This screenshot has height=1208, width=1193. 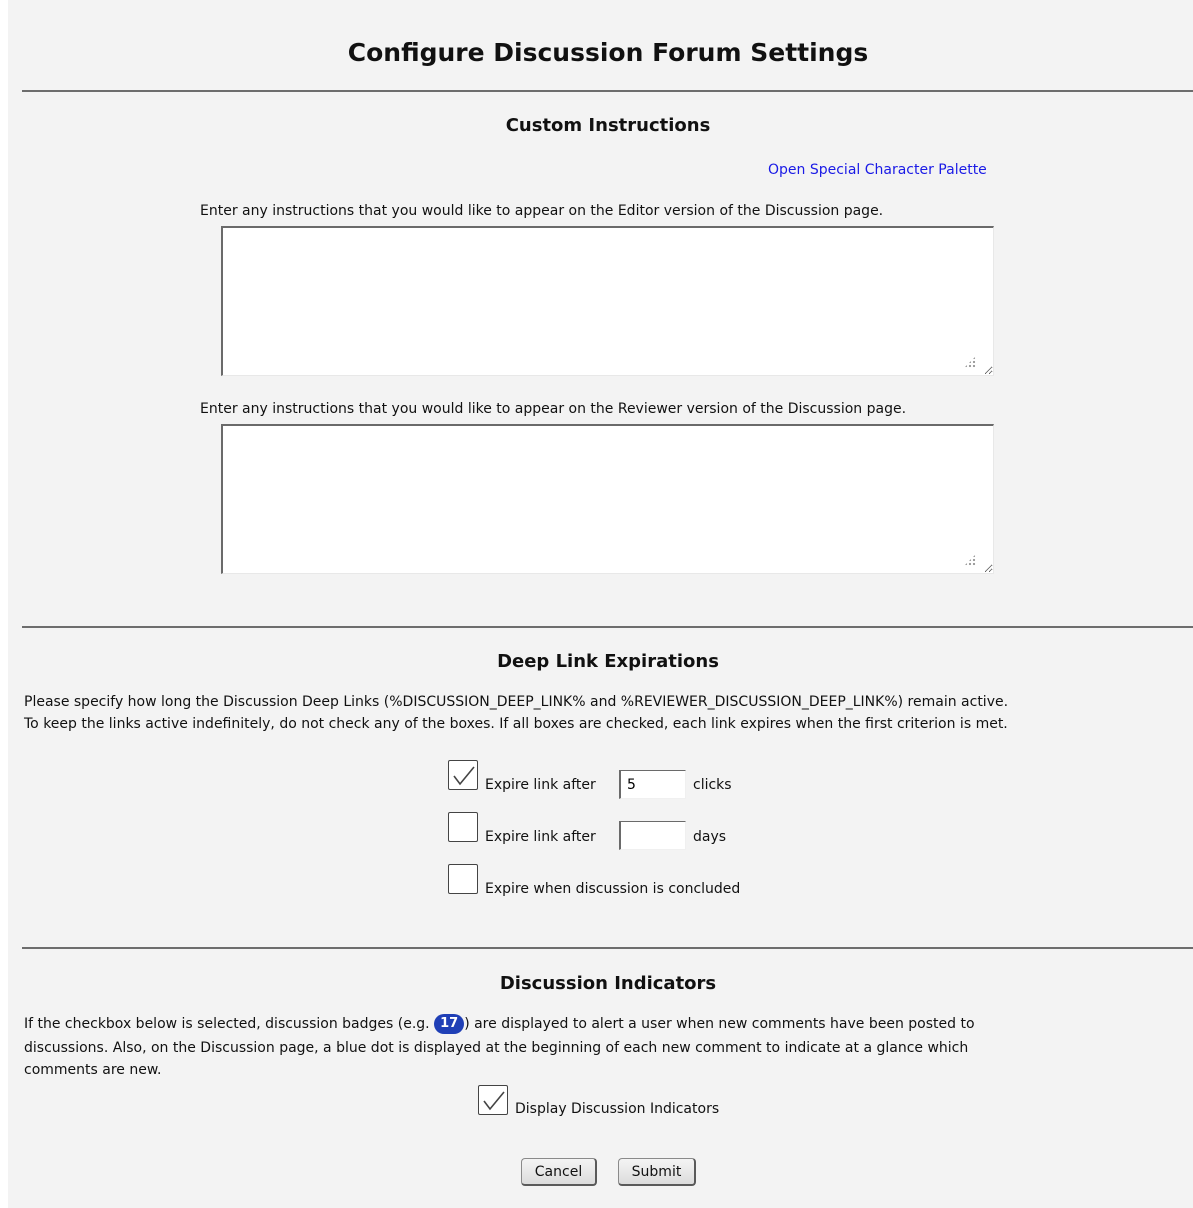 I want to click on custom-instructions-heading: Custom Instructions, so click(x=608, y=125).